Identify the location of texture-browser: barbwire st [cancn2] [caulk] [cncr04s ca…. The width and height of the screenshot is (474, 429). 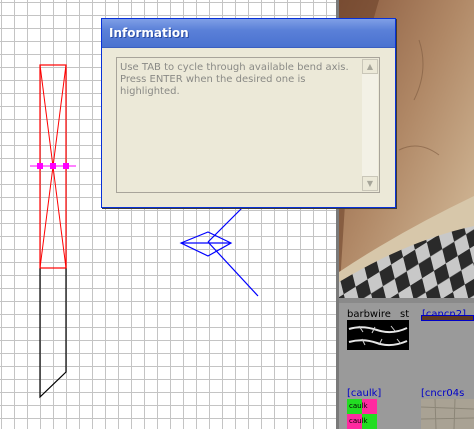
(406, 366).